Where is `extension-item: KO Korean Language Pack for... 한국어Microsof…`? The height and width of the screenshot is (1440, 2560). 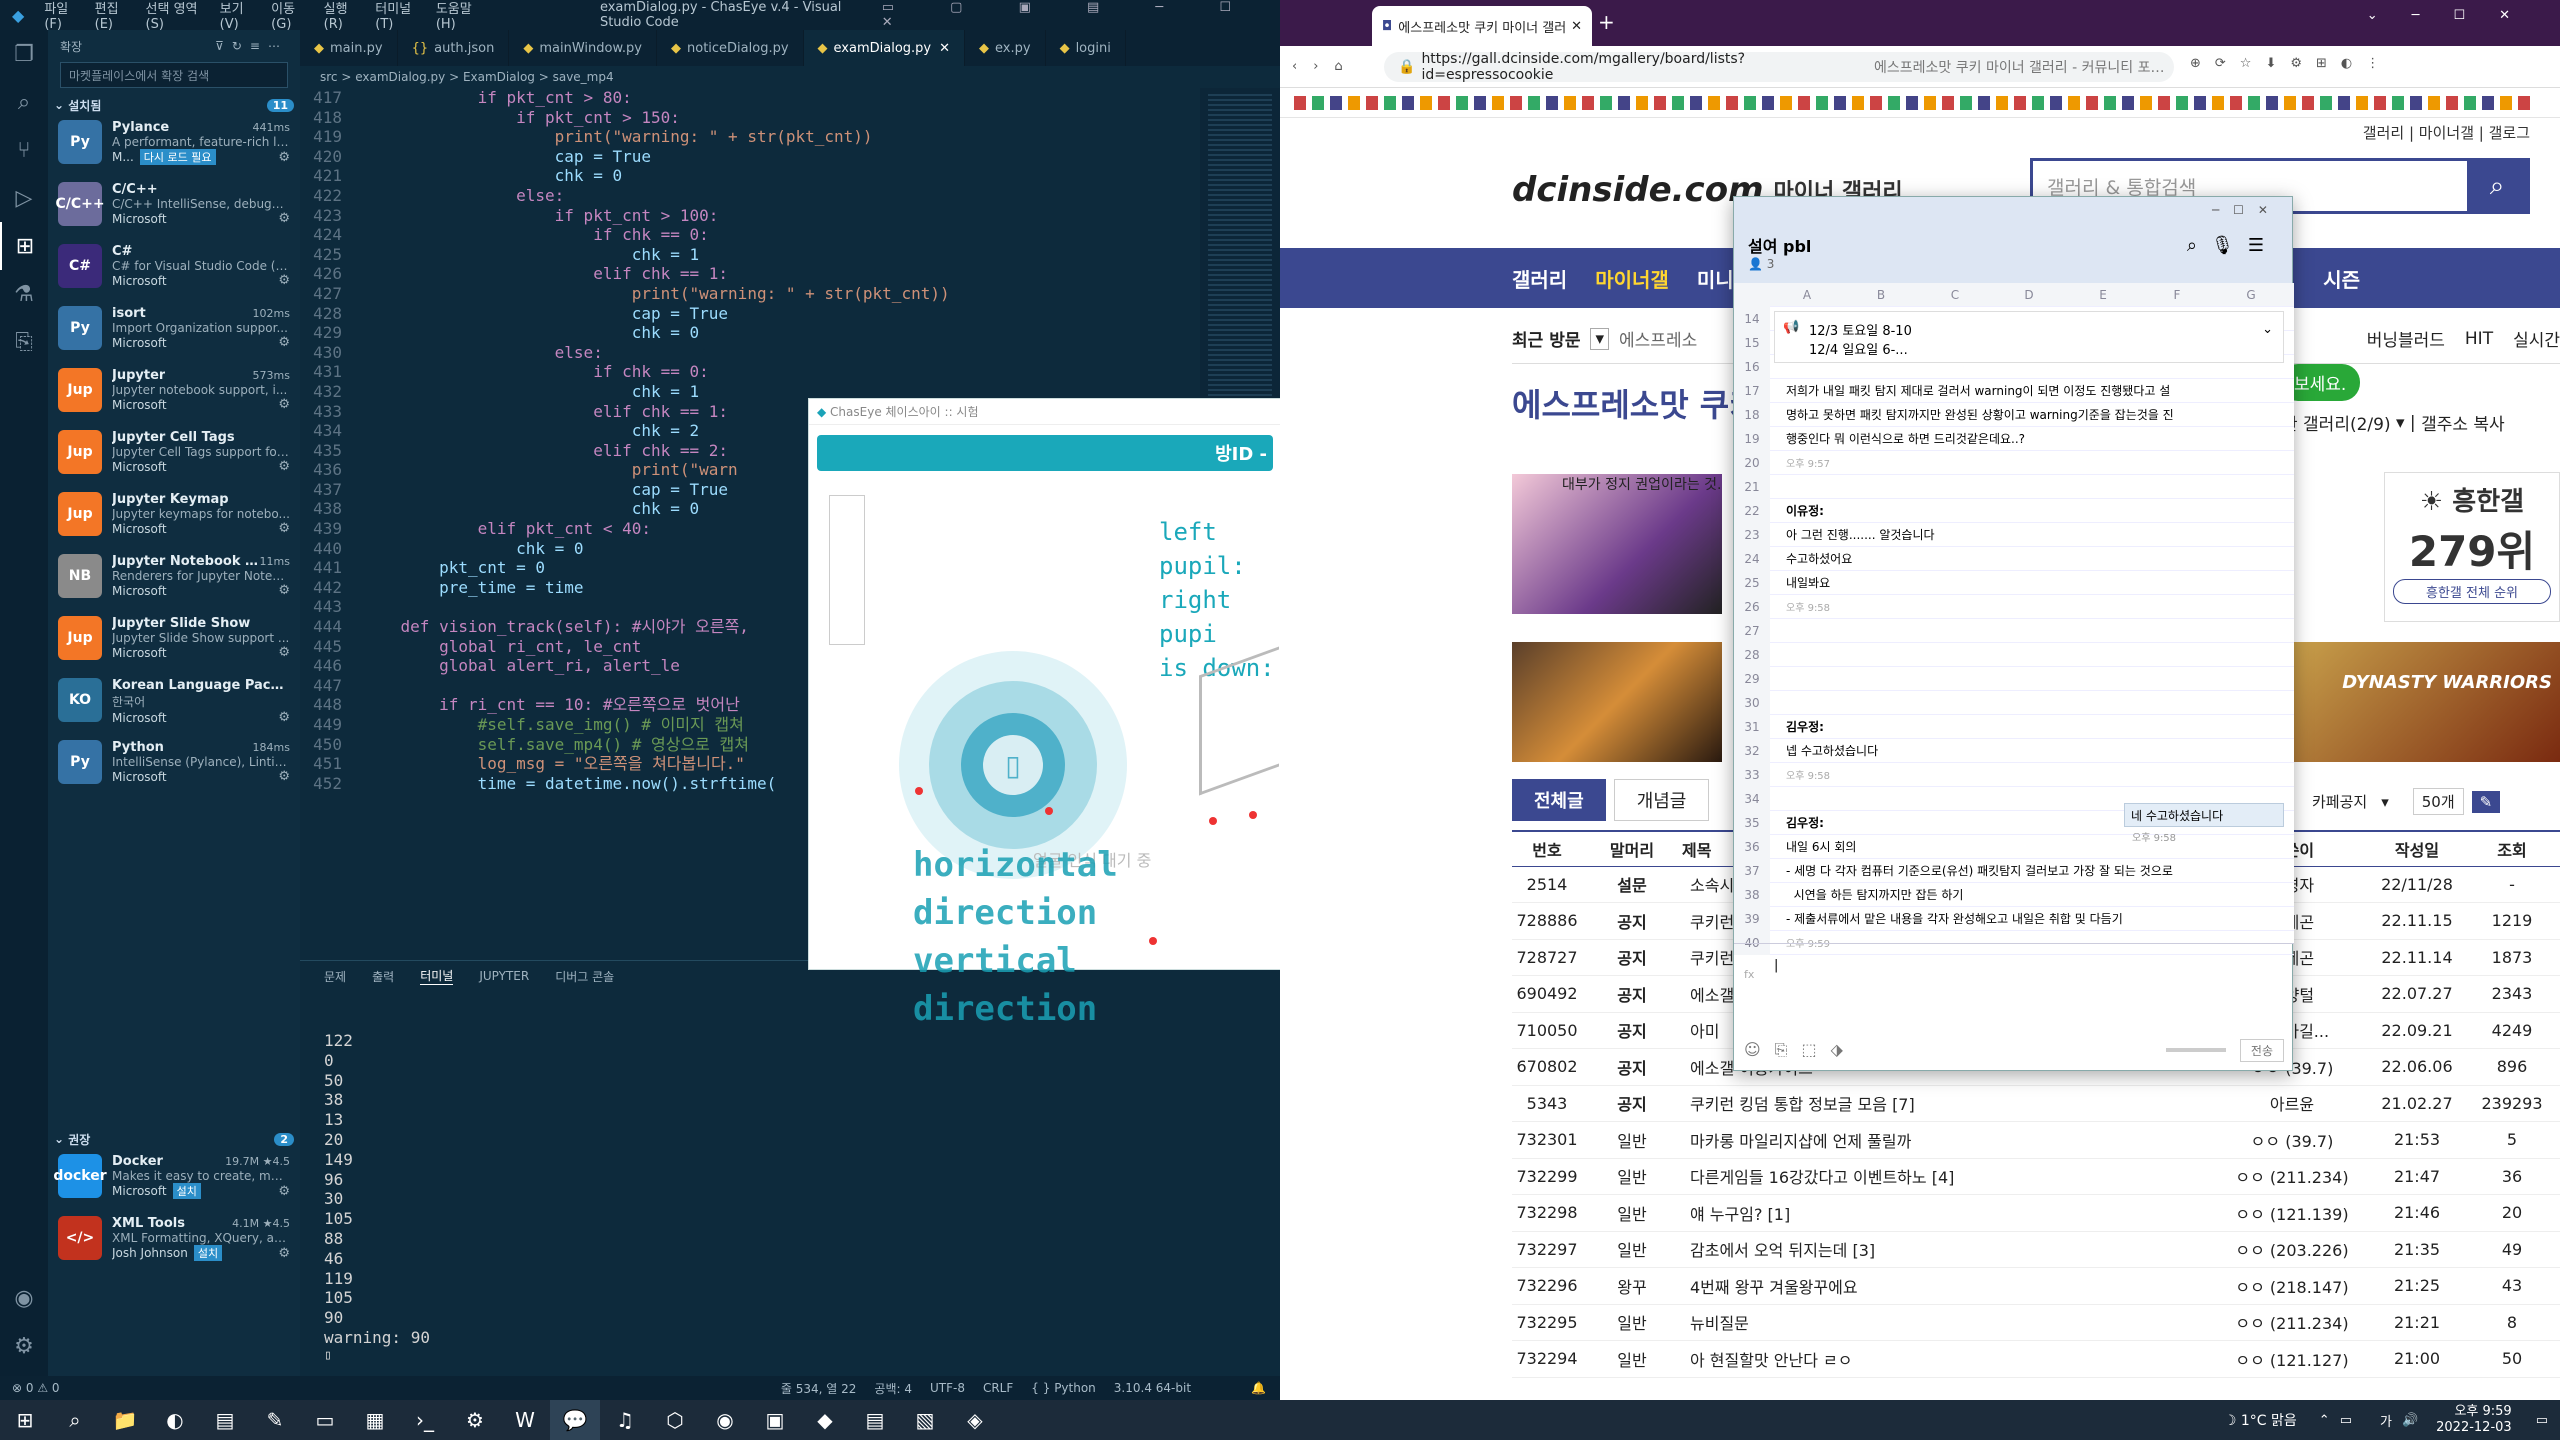
extension-item: KO Korean Language Pack for... 한국어Microsof… is located at coordinates (174, 705).